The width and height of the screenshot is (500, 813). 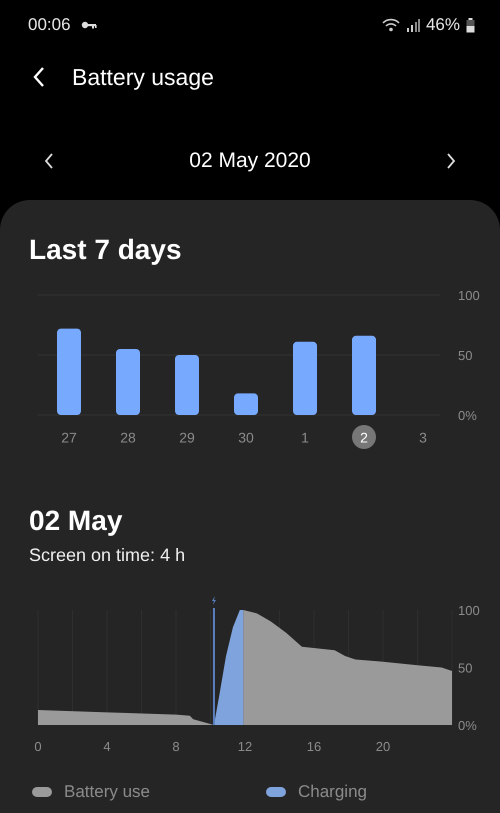 What do you see at coordinates (107, 555) in the screenshot?
I see `screen-on-time: Screen on time: 4 h` at bounding box center [107, 555].